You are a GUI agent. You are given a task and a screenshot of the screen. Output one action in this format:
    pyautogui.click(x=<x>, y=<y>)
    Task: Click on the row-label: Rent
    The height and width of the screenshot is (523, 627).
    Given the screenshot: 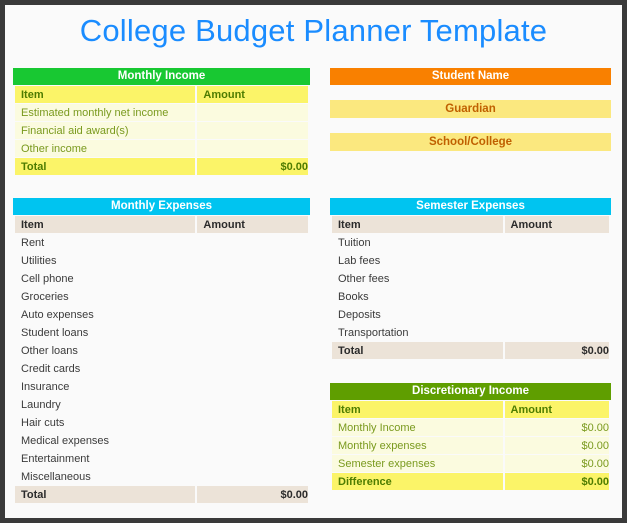 What is the action you would take?
    pyautogui.click(x=105, y=242)
    